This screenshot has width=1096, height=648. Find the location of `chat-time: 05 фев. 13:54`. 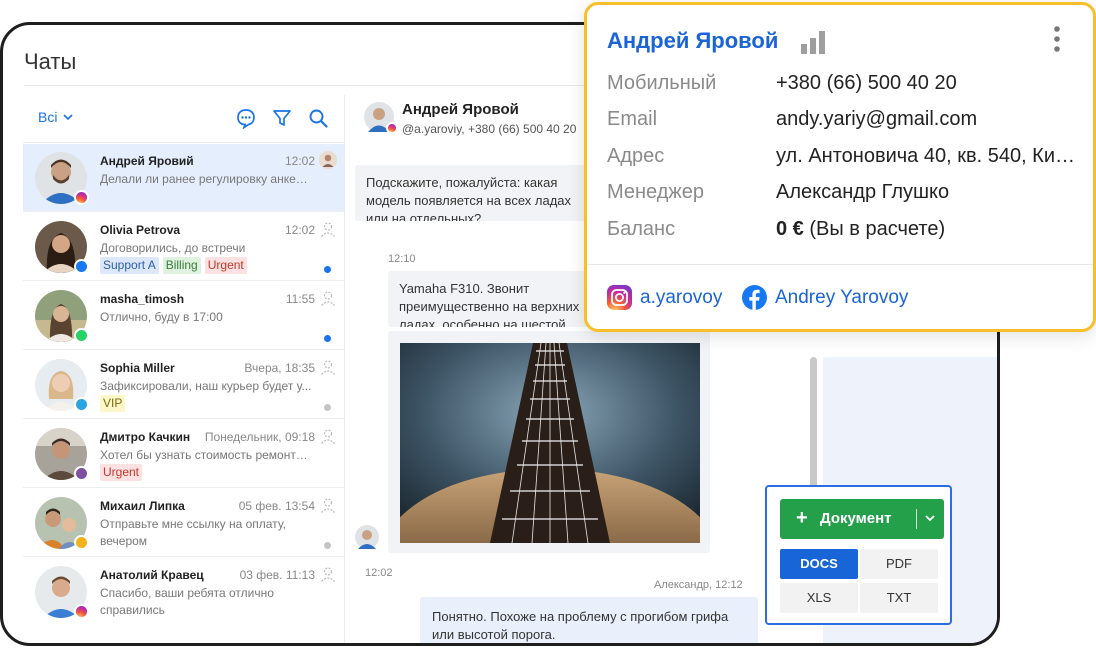

chat-time: 05 фев. 13:54 is located at coordinates (276, 506).